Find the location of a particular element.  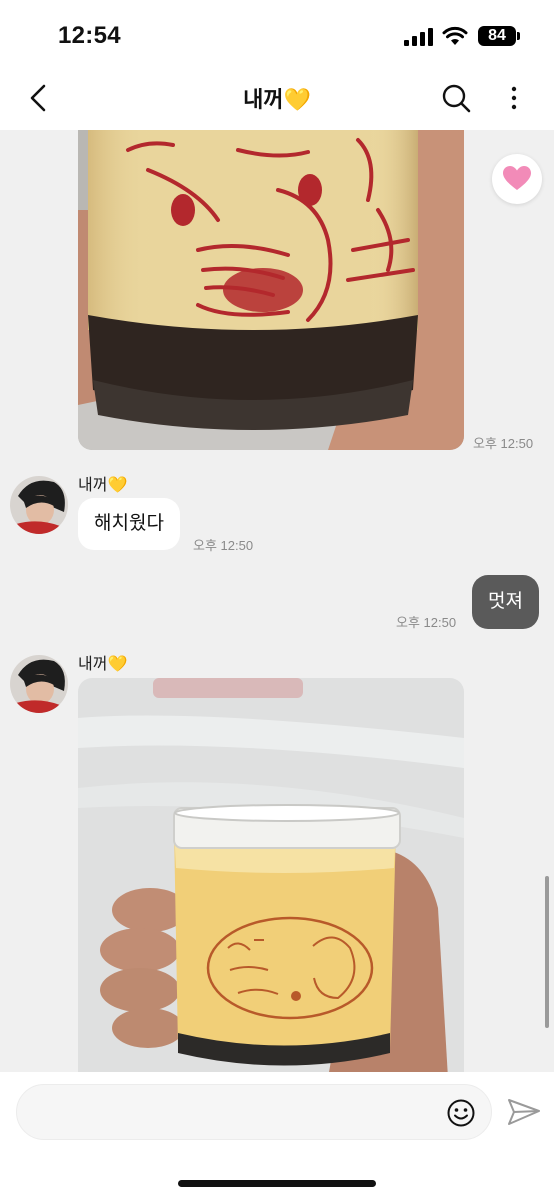

send-icon is located at coordinates (524, 1112).